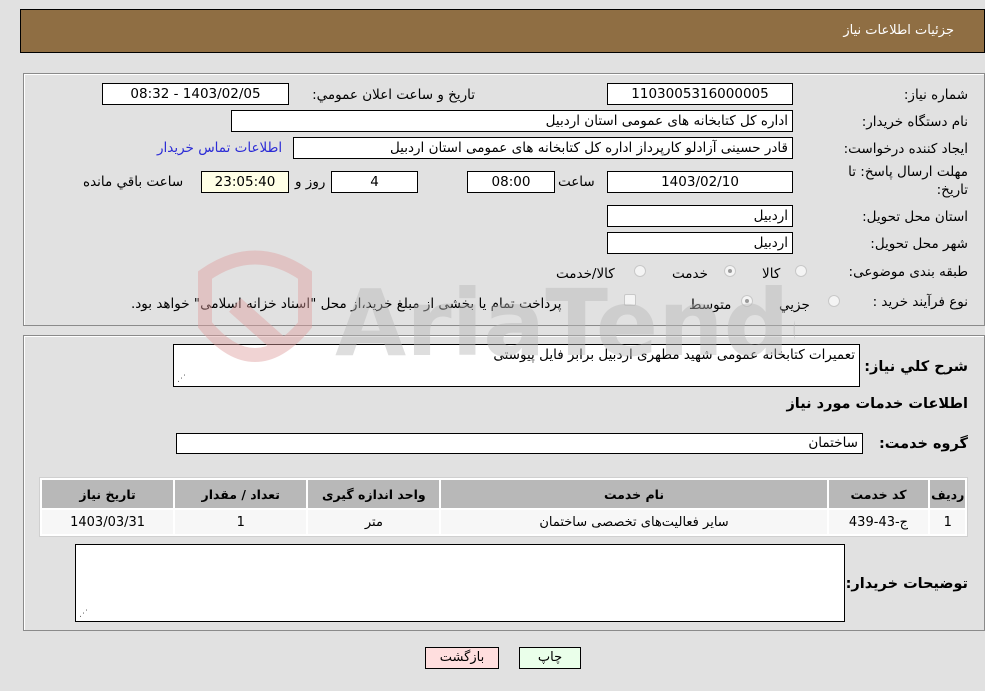  I want to click on delivery-city-label: شهر محل تحویل:, so click(919, 244).